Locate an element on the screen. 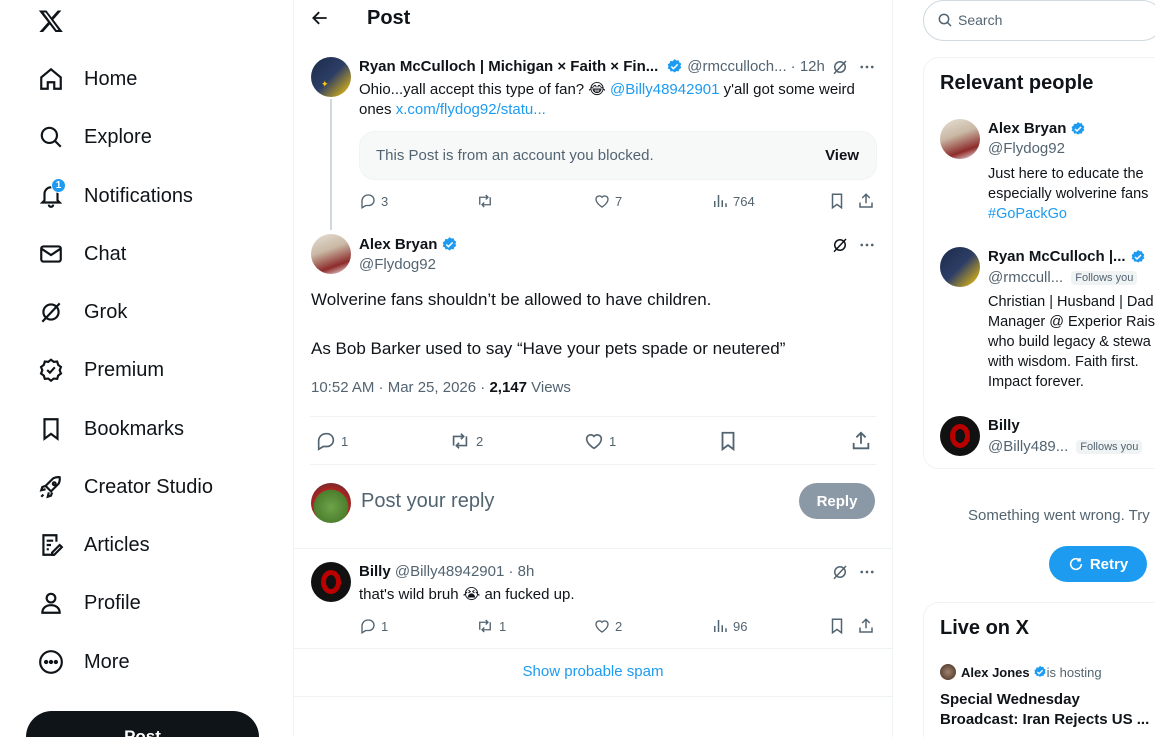 Image resolution: width=1155 pixels, height=737 pixels. live-title-line: Special Wednesday is located at coordinates (1010, 699).